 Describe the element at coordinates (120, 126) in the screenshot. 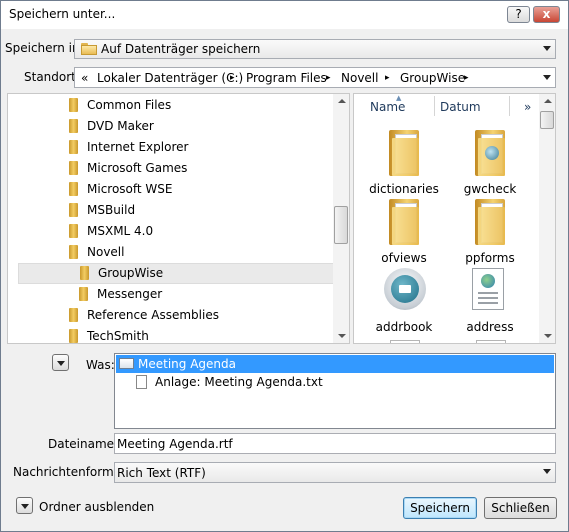

I see `tree-item-label: DVD Maker` at that location.